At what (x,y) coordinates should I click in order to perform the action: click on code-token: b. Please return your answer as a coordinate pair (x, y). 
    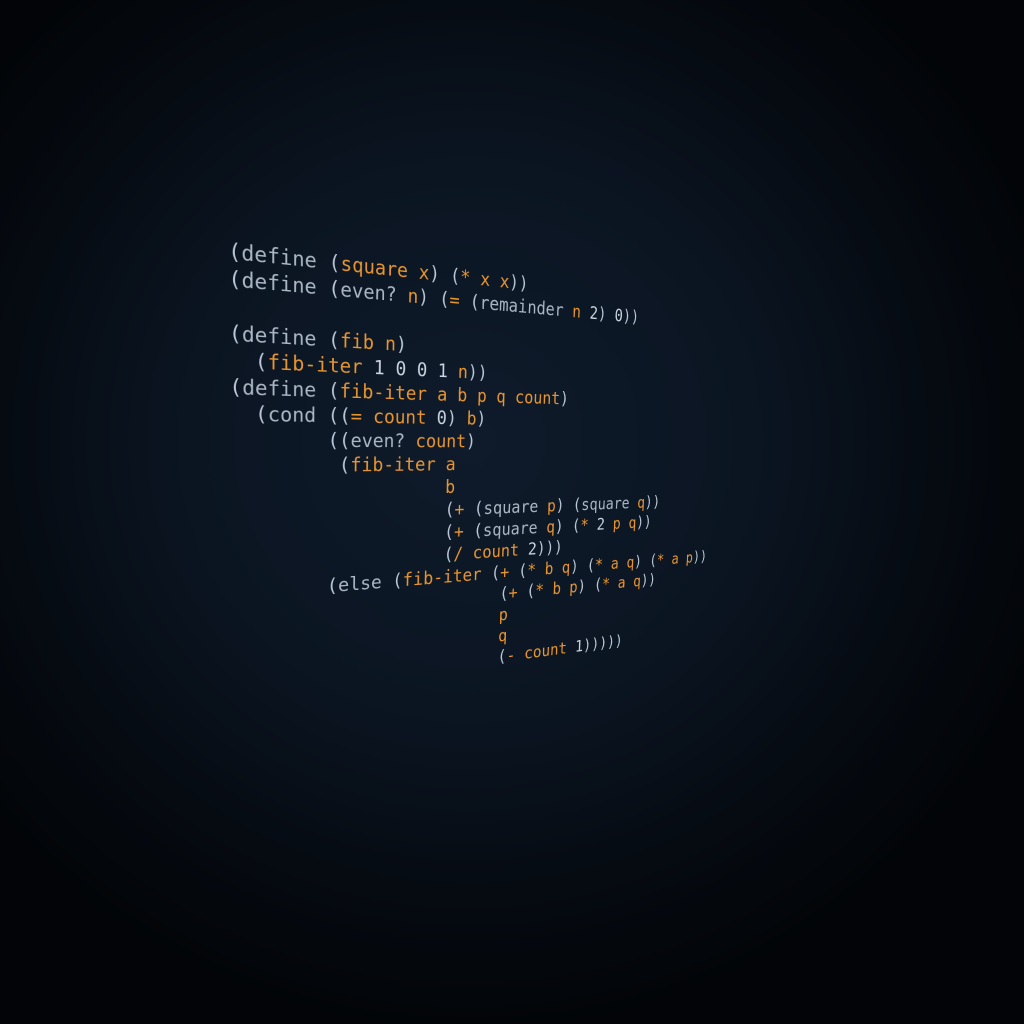
    Looking at the image, I should click on (450, 487).